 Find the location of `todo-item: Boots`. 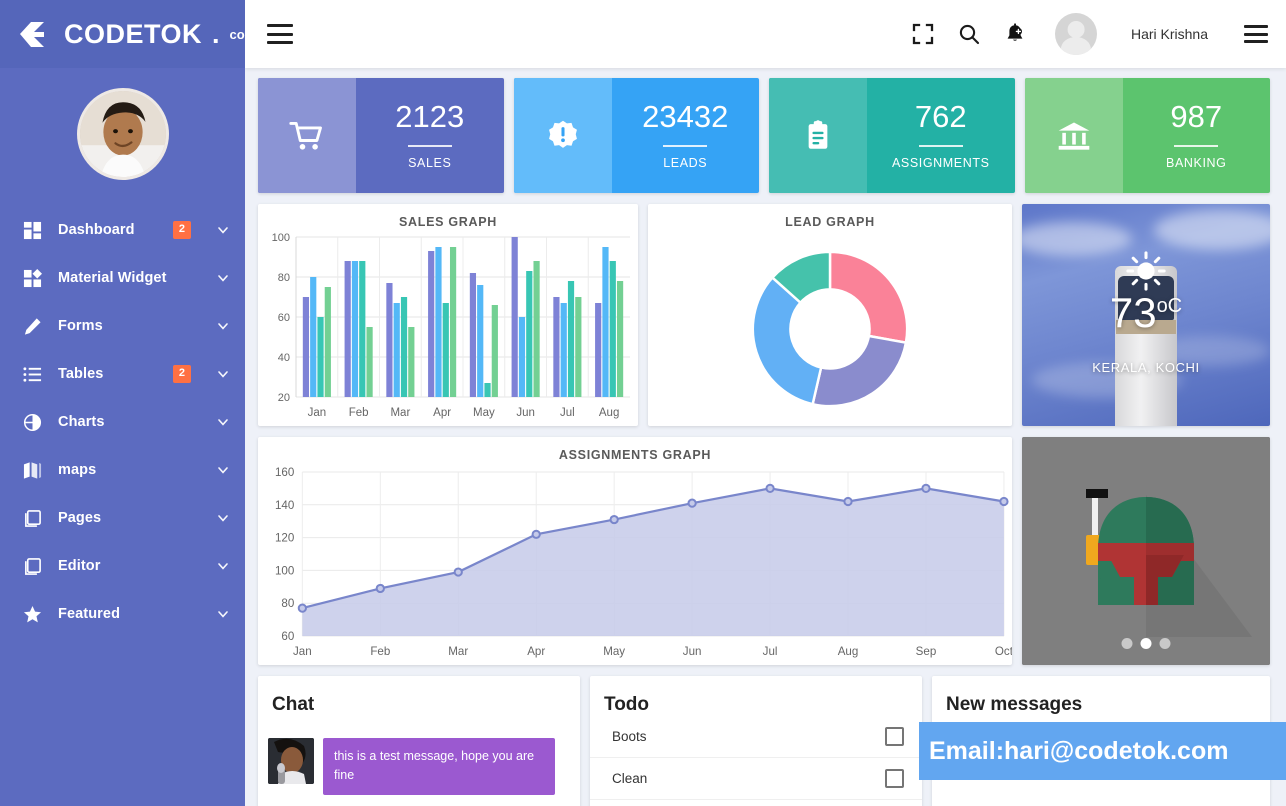

todo-item: Boots is located at coordinates (756, 737).